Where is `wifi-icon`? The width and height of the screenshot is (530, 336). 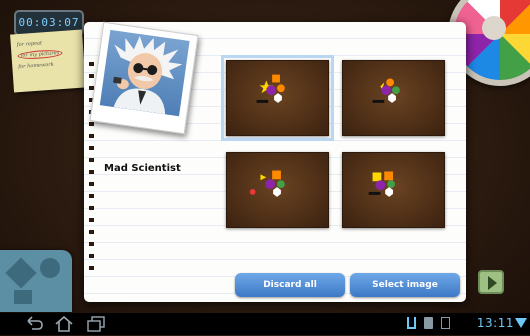 wifi-icon is located at coordinates (521, 323).